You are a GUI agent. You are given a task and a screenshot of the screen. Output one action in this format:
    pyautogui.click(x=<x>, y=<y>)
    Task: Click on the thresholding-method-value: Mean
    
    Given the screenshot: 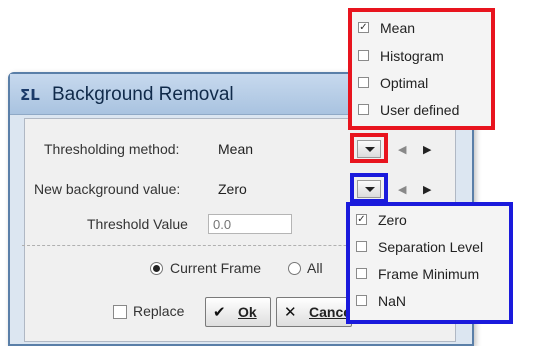 What is the action you would take?
    pyautogui.click(x=235, y=149)
    